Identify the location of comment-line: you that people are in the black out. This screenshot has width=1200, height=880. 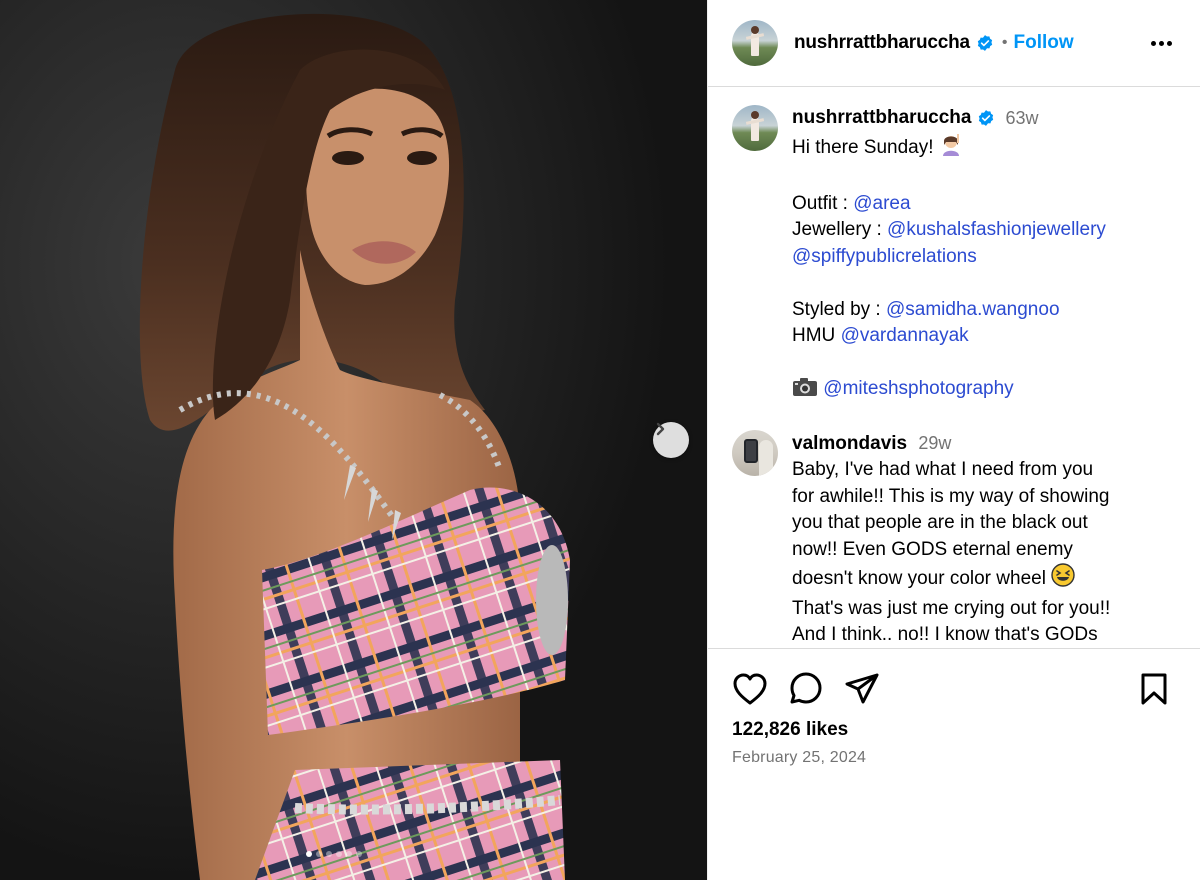
(951, 523).